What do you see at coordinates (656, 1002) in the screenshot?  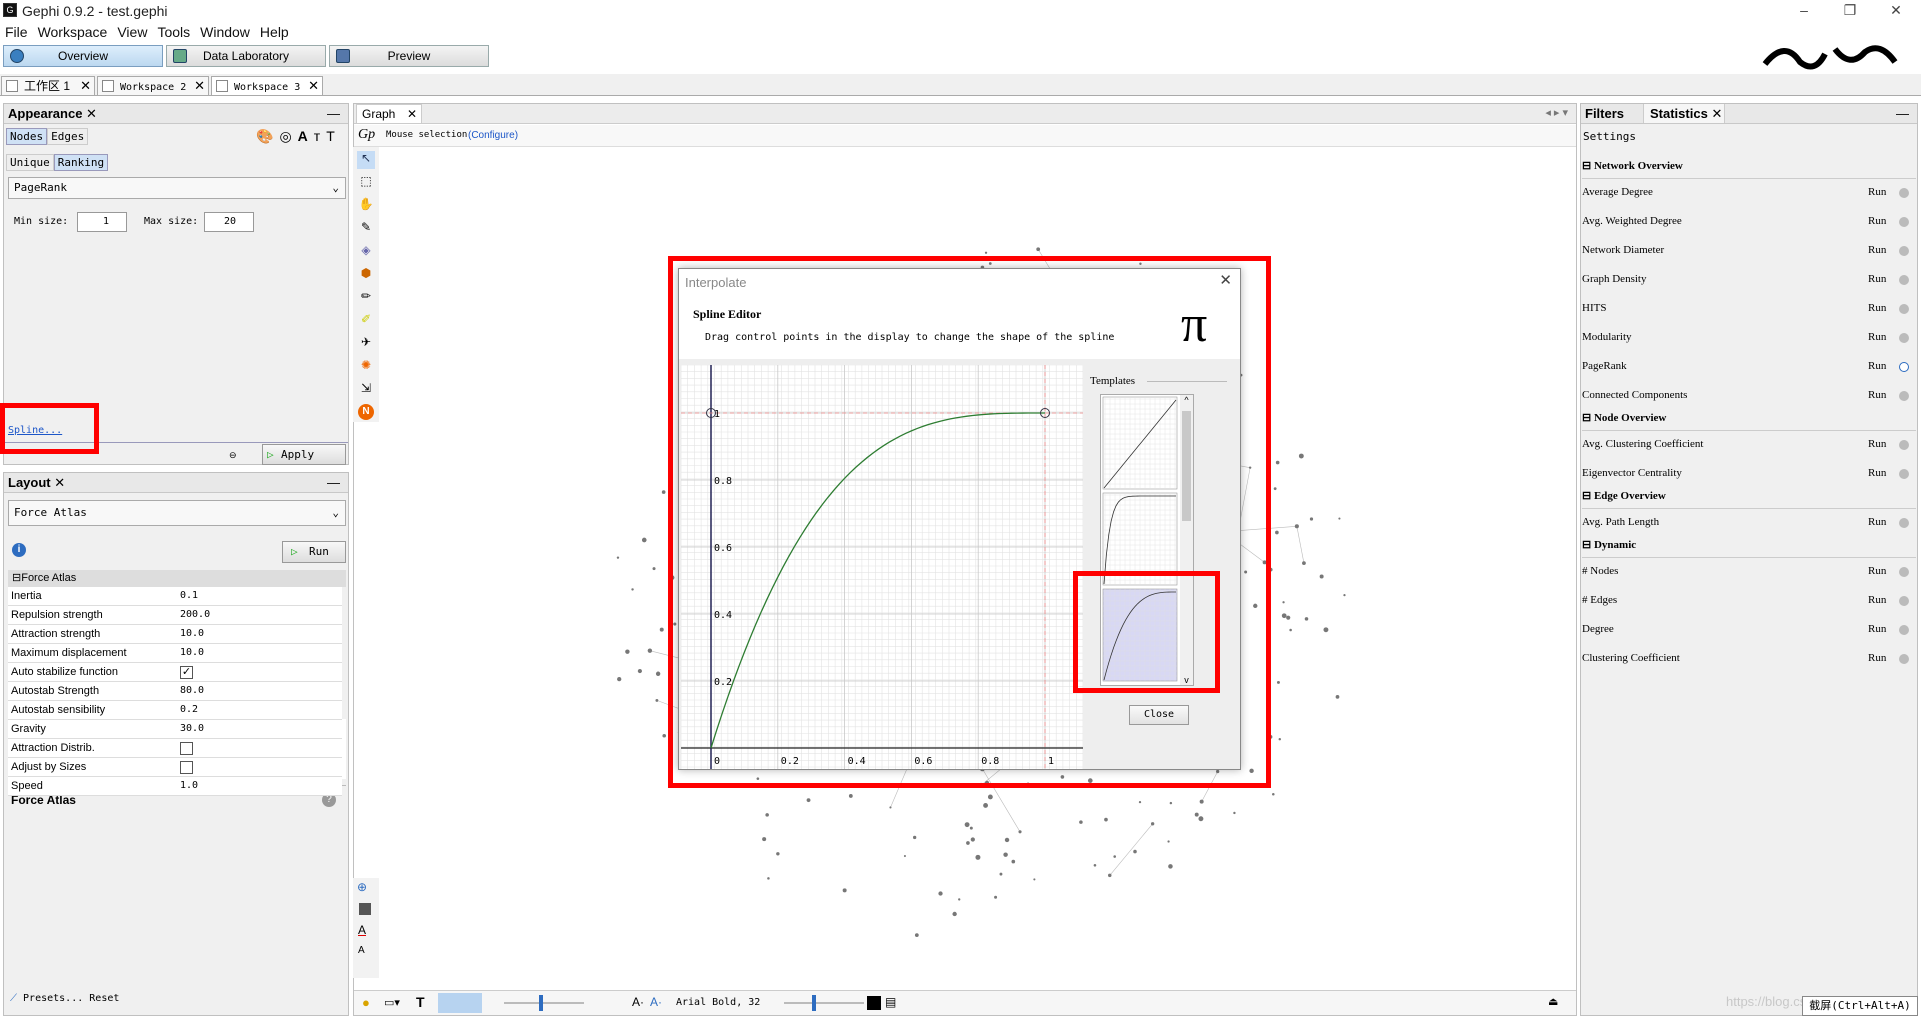 I see `font-color-icon: A·` at bounding box center [656, 1002].